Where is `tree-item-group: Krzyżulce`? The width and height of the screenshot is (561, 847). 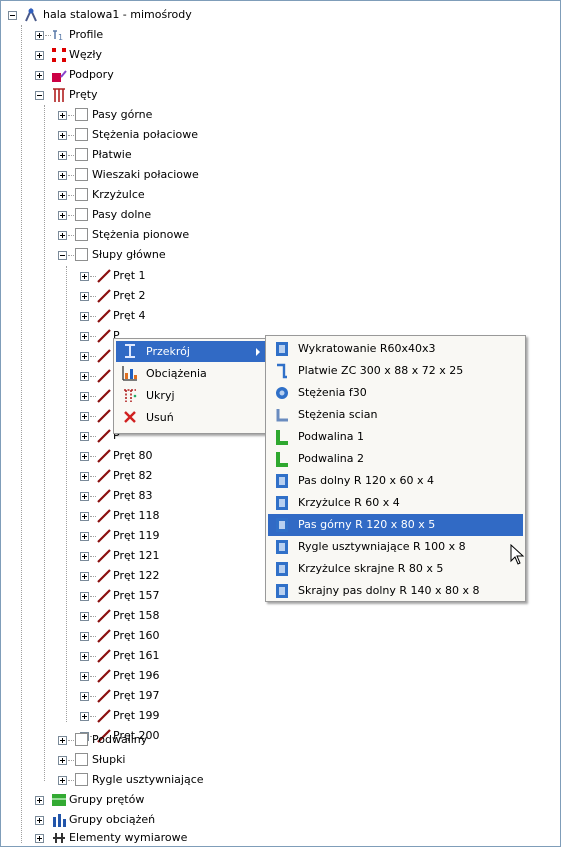
tree-item-group: Krzyżulce is located at coordinates (131, 195).